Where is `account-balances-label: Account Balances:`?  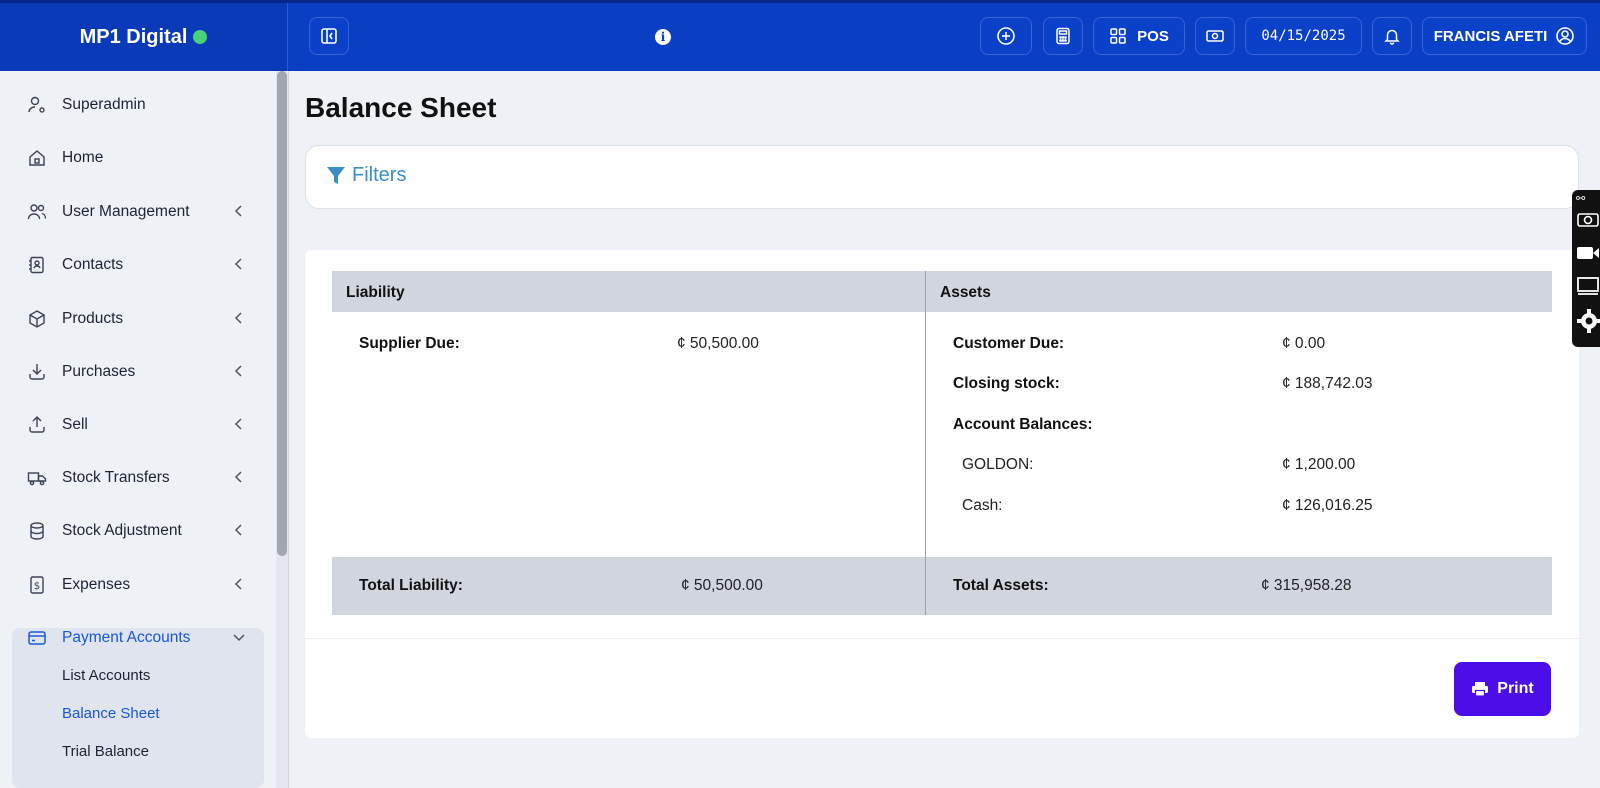
account-balances-label: Account Balances: is located at coordinates (1023, 424).